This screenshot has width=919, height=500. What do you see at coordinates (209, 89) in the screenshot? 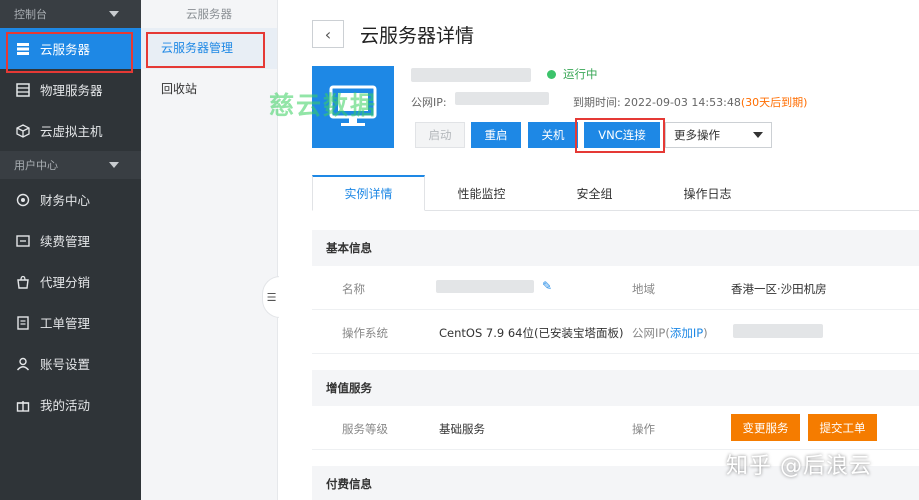
I see `subnav-item-recycle-bin: 回收站` at bounding box center [209, 89].